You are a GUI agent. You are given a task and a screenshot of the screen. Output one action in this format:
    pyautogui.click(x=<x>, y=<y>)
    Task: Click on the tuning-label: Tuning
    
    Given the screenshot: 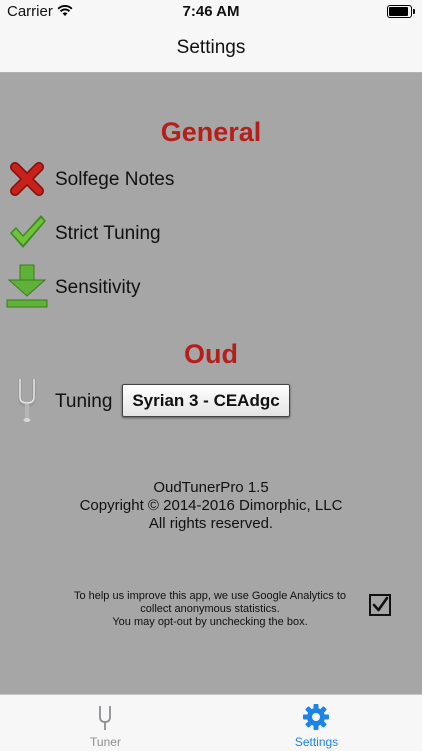 What is the action you would take?
    pyautogui.click(x=84, y=401)
    